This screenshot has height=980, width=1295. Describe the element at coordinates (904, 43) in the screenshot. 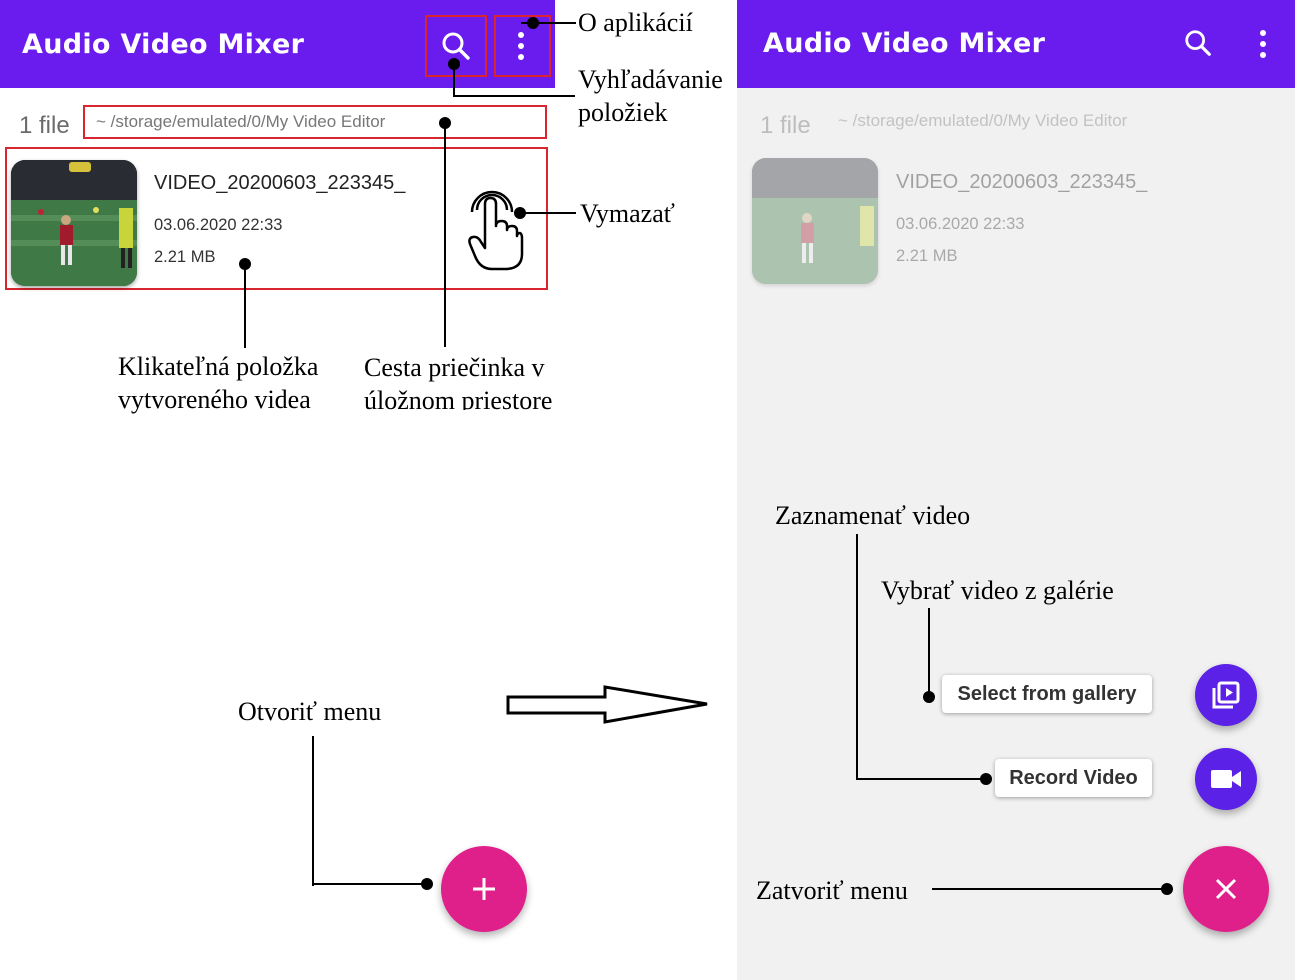

I see `app-title-right: Audio Video Mixer` at that location.